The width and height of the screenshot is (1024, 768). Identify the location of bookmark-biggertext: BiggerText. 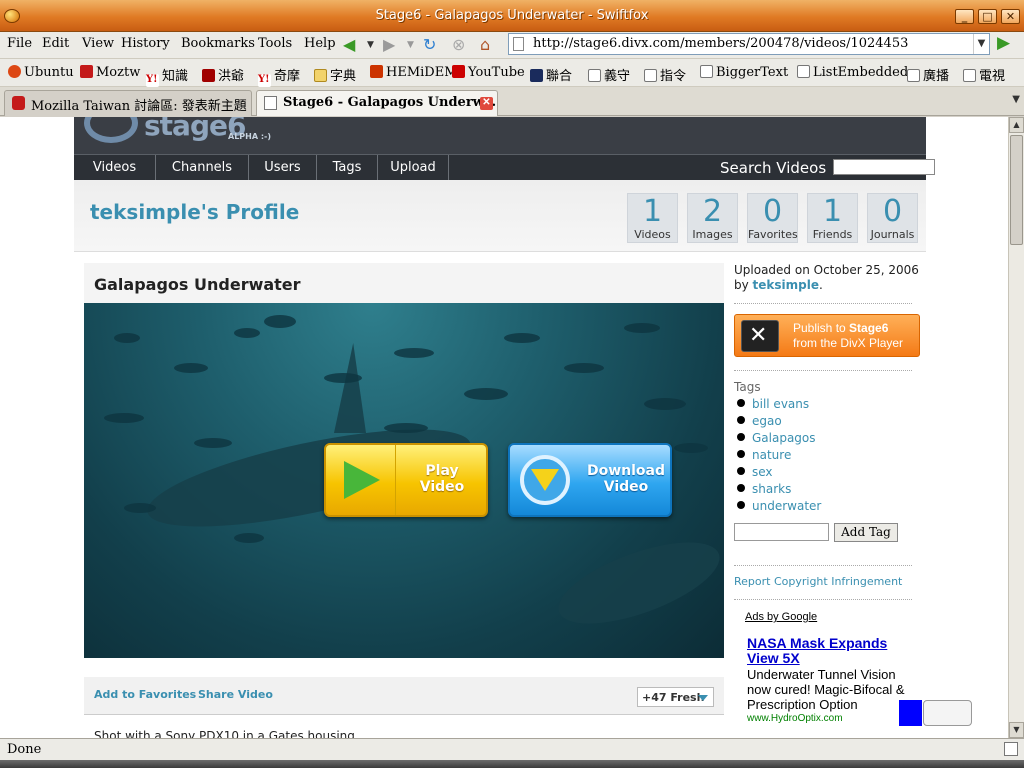
(744, 72).